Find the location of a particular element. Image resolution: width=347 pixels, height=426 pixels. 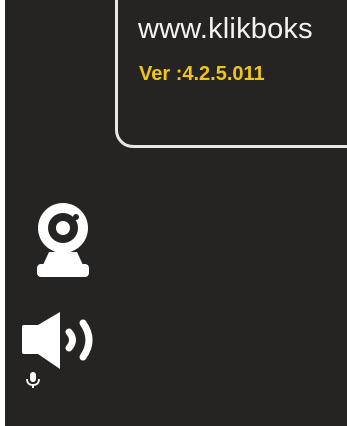

webcam-icon is located at coordinates (63, 240).